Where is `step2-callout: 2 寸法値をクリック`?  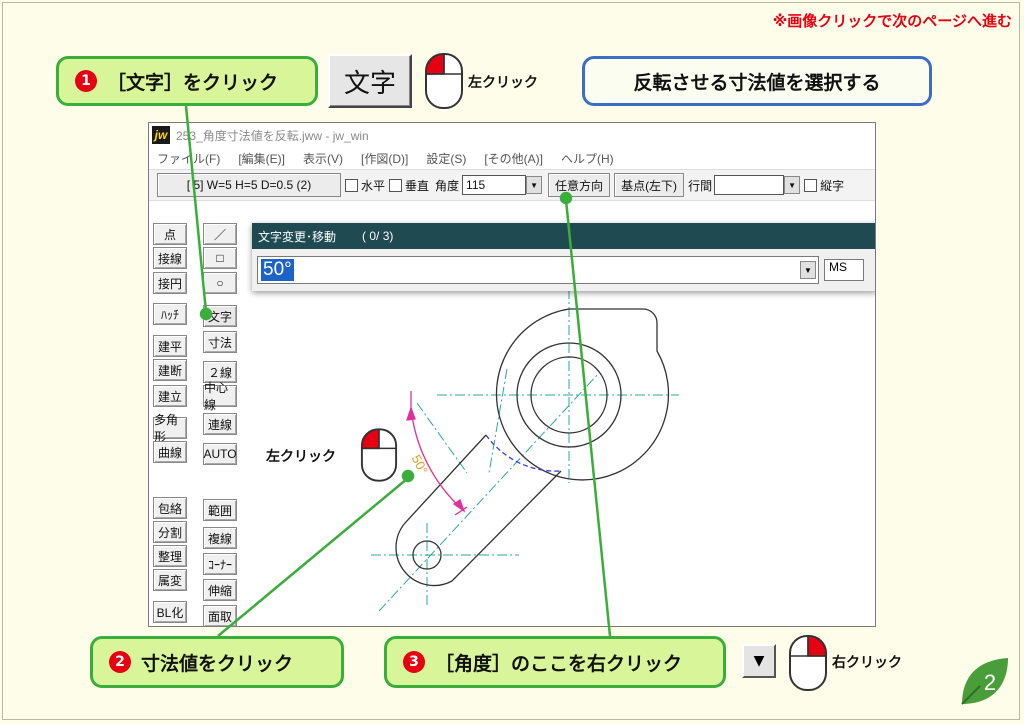
step2-callout: 2 寸法値をクリック is located at coordinates (217, 662).